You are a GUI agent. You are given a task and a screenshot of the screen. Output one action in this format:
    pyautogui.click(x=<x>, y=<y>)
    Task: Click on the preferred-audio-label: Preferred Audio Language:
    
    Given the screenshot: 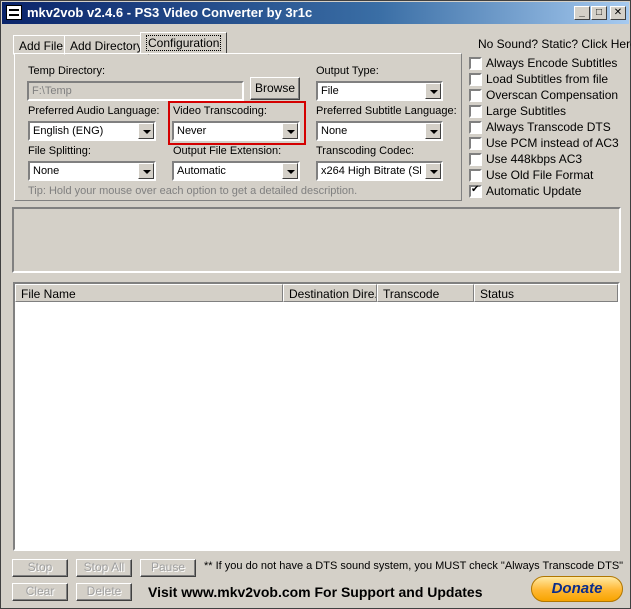 What is the action you would take?
    pyautogui.click(x=94, y=111)
    